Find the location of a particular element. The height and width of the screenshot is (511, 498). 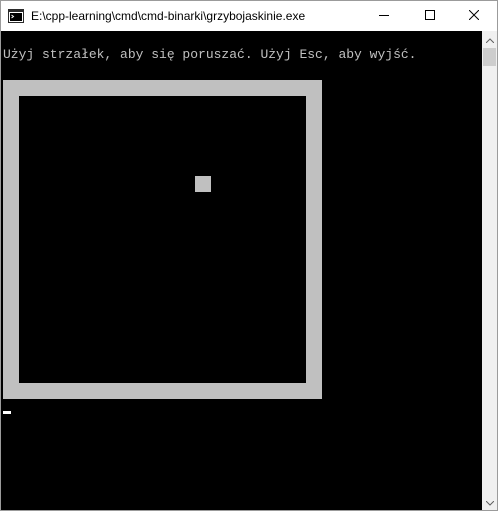

maximize-icon is located at coordinates (430, 16).